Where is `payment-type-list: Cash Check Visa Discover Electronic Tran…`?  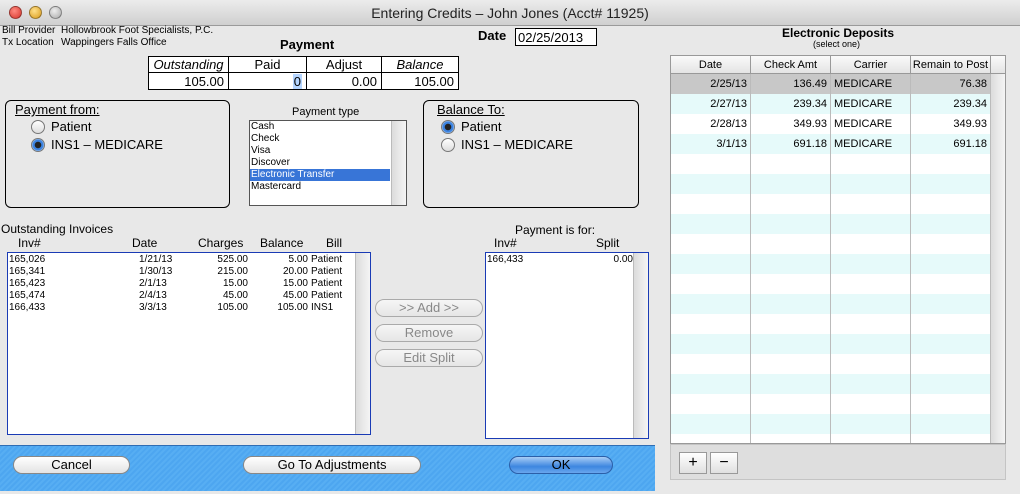 payment-type-list: Cash Check Visa Discover Electronic Tran… is located at coordinates (328, 163).